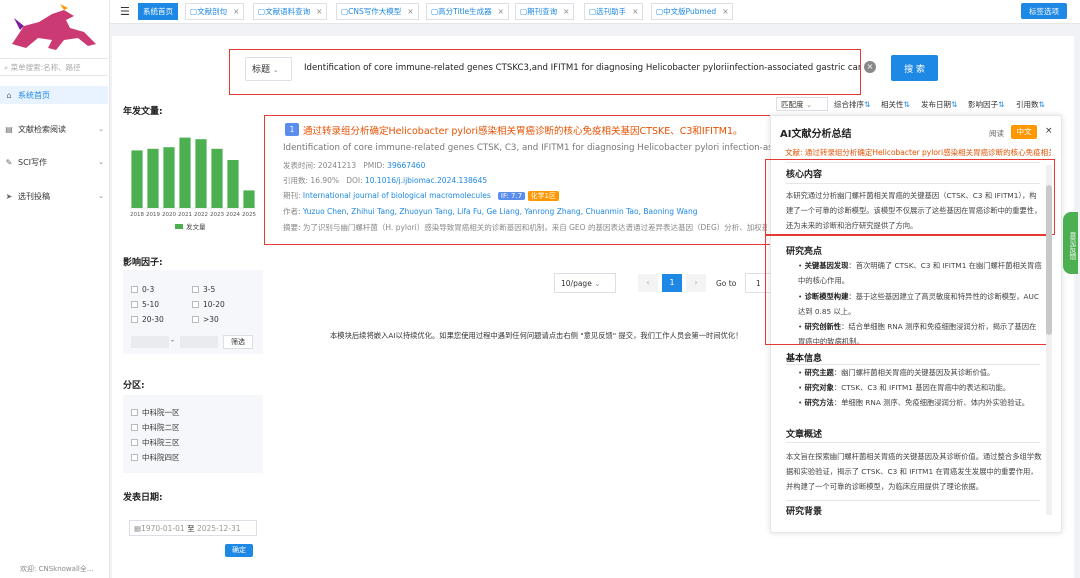 Image resolution: width=1080 pixels, height=578 pixels. What do you see at coordinates (137, 215) in the screenshot?
I see `tick-label-2018: 2018` at bounding box center [137, 215].